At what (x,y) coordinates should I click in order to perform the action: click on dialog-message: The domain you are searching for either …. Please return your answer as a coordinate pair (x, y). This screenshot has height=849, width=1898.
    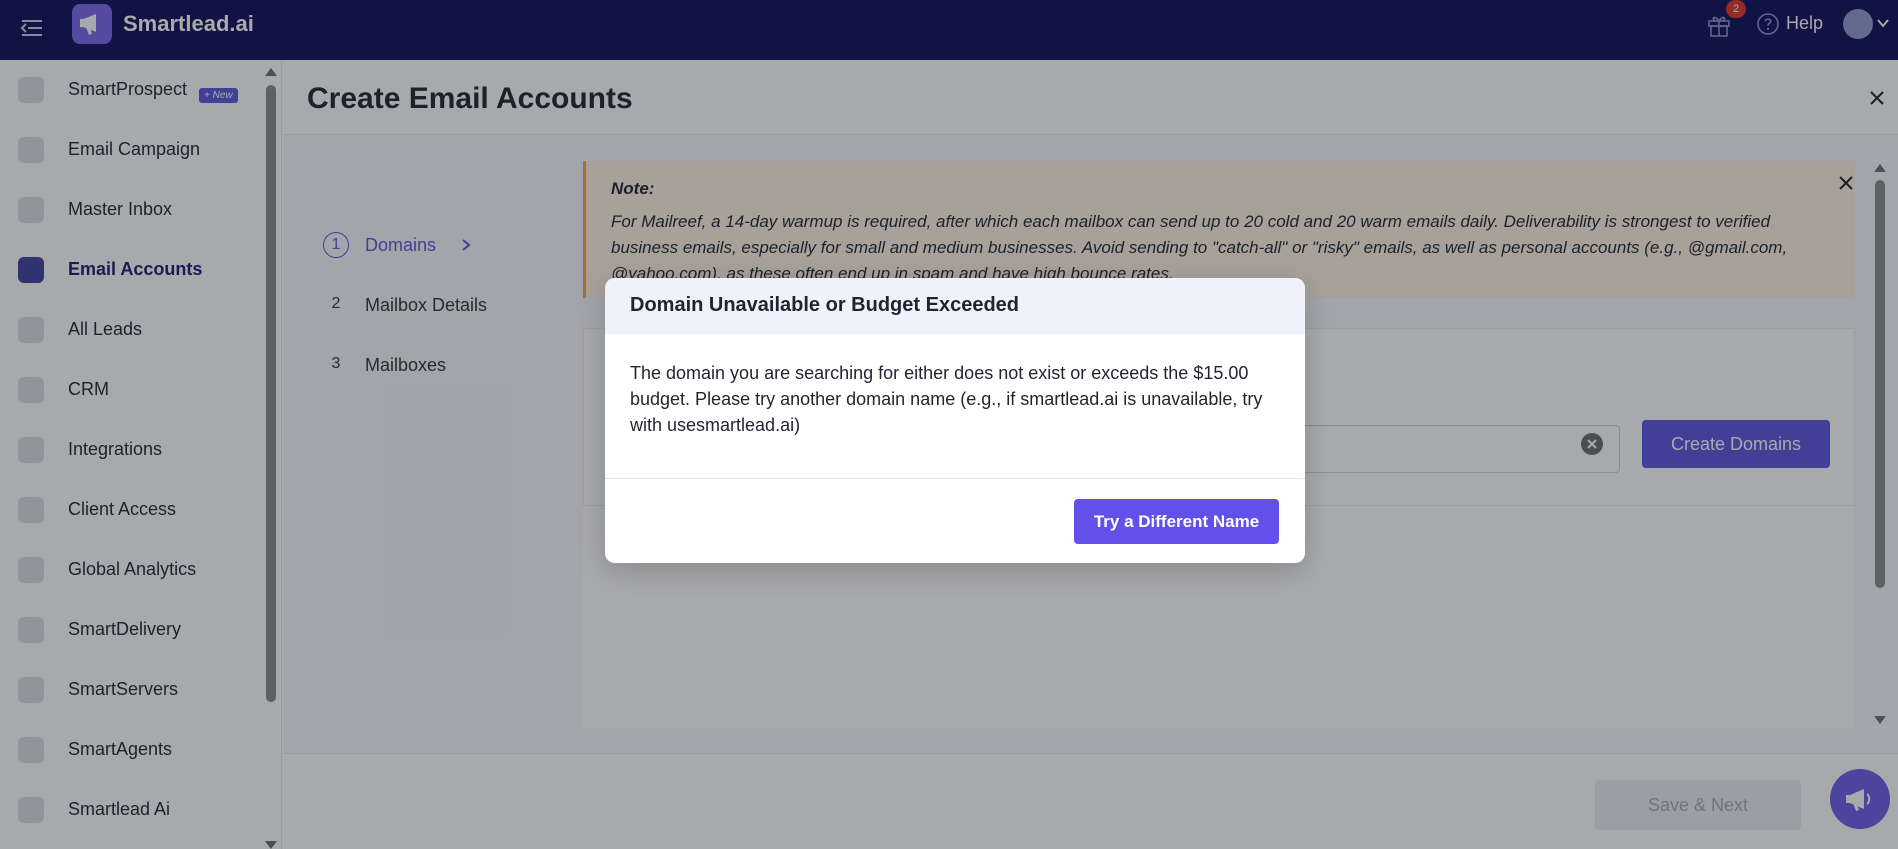
    Looking at the image, I should click on (946, 399).